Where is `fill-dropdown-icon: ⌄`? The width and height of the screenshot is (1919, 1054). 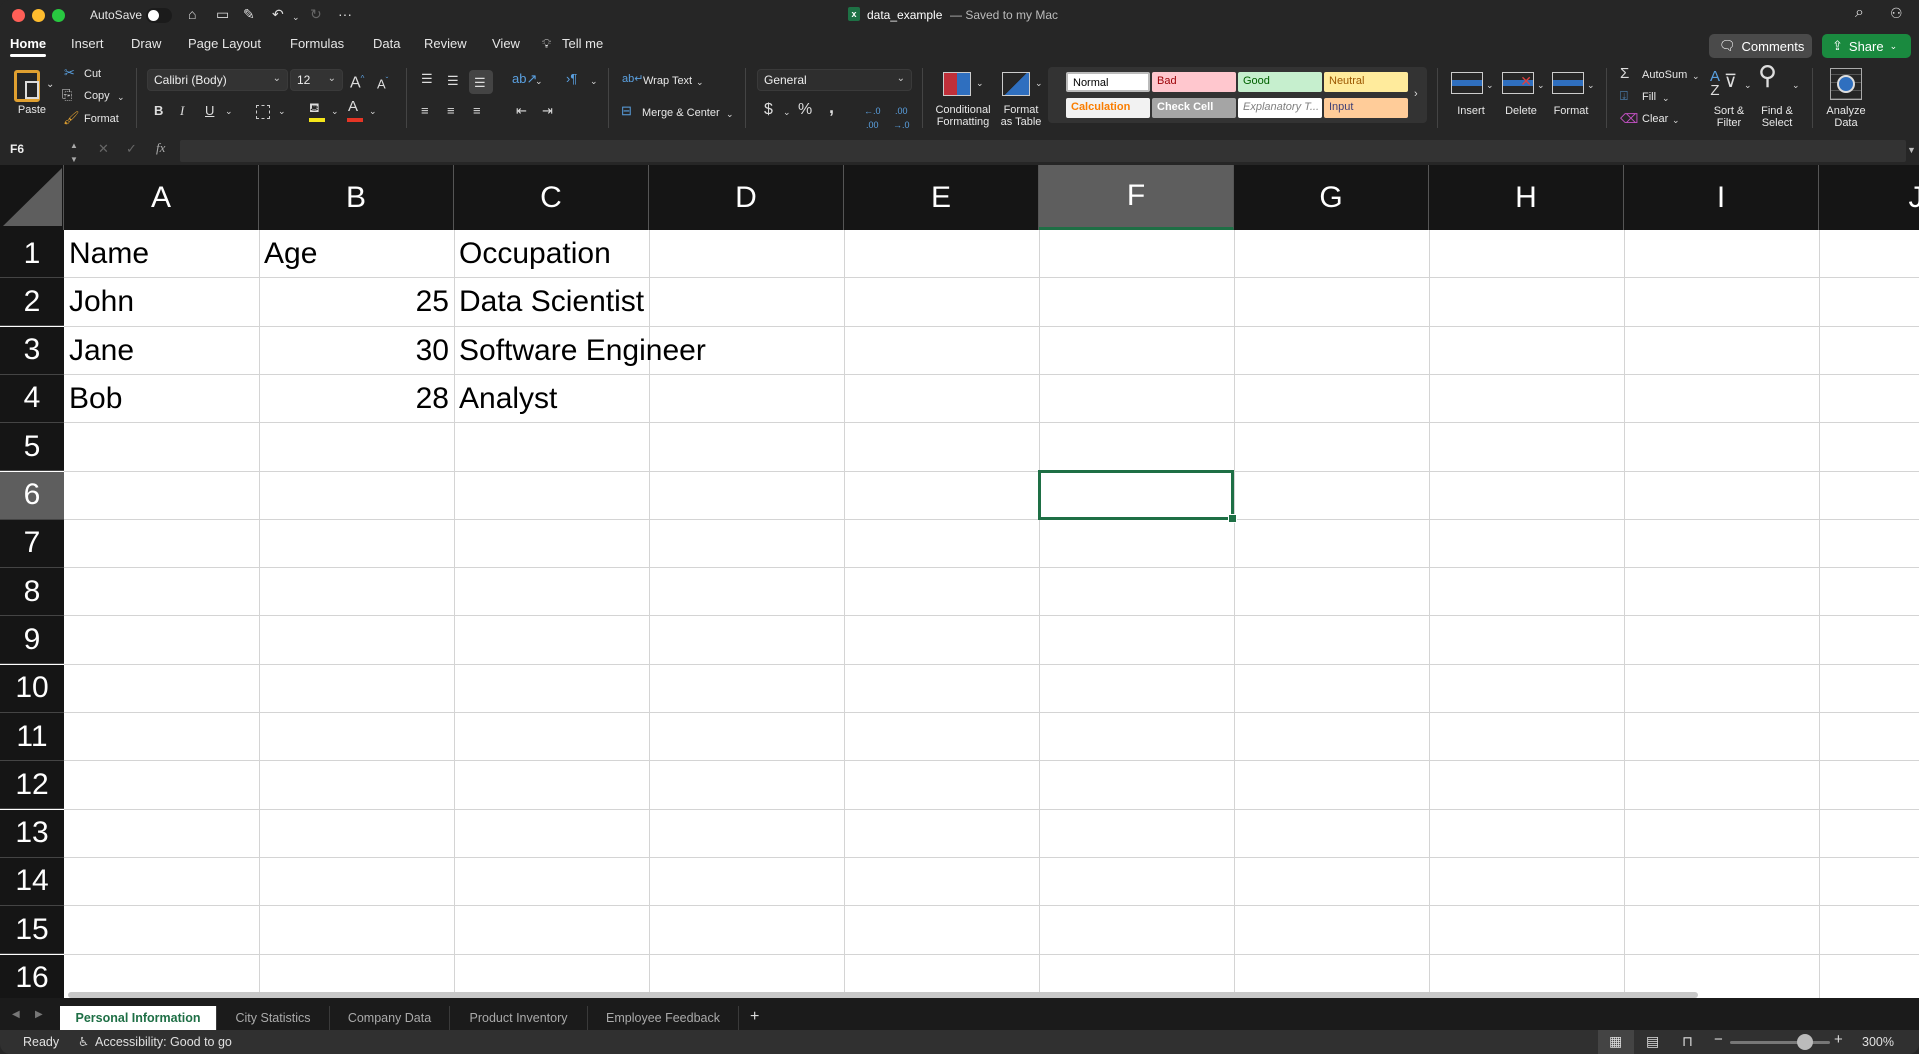
fill-dropdown-icon: ⌄ is located at coordinates (1666, 98).